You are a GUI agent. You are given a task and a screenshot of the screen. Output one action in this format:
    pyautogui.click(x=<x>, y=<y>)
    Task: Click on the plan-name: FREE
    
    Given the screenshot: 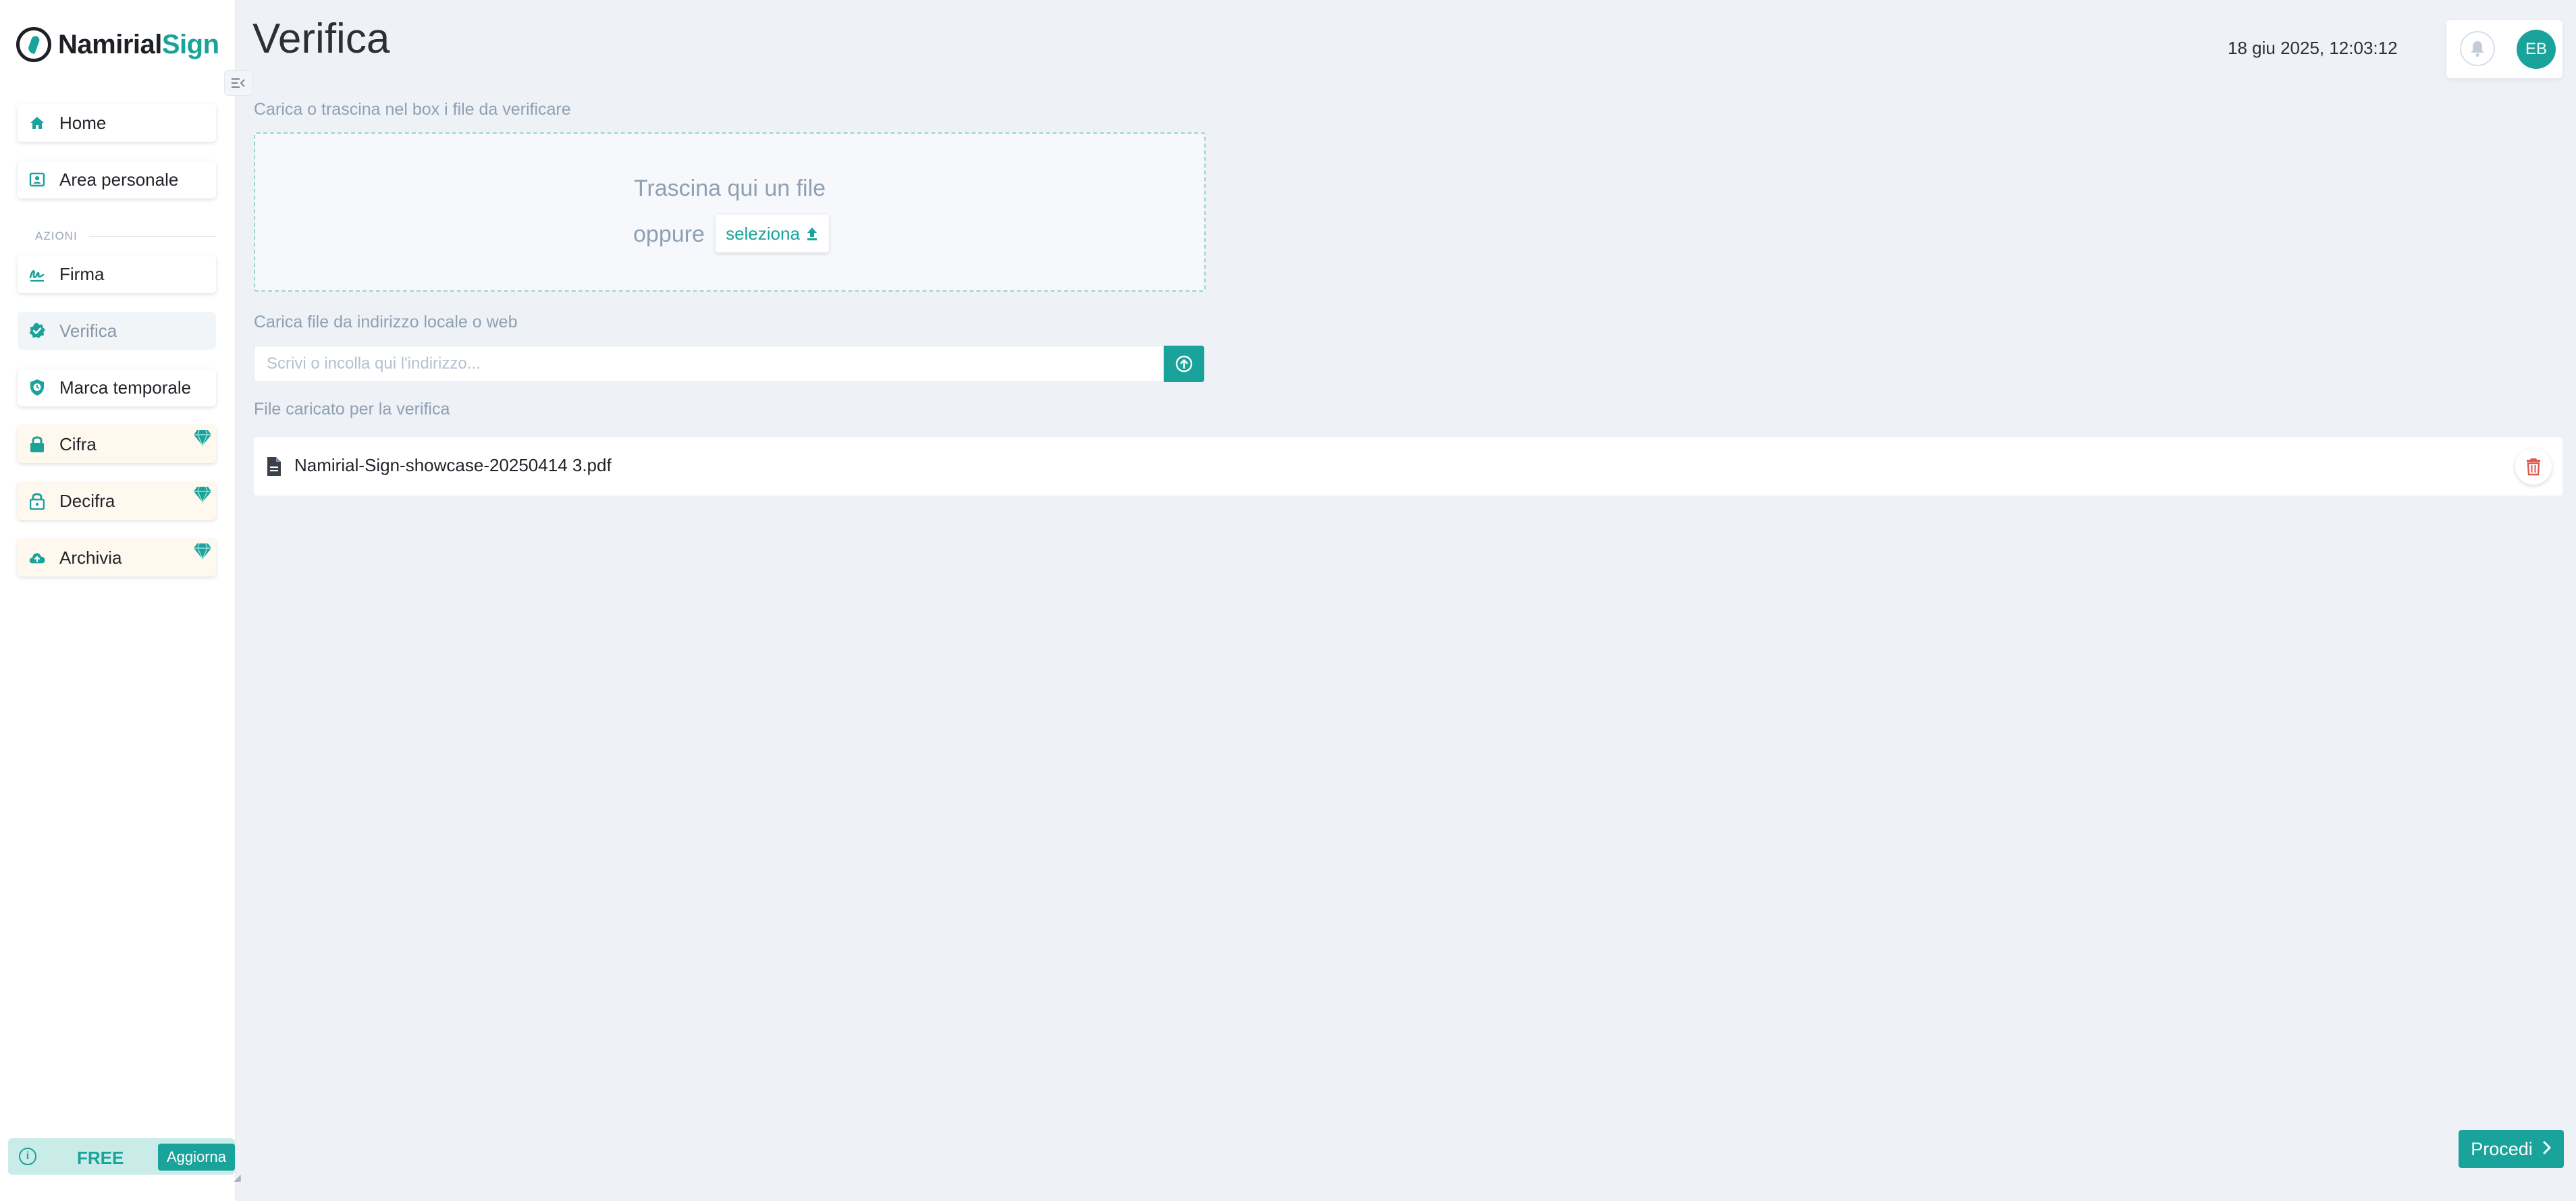 What is the action you would take?
    pyautogui.click(x=101, y=1158)
    